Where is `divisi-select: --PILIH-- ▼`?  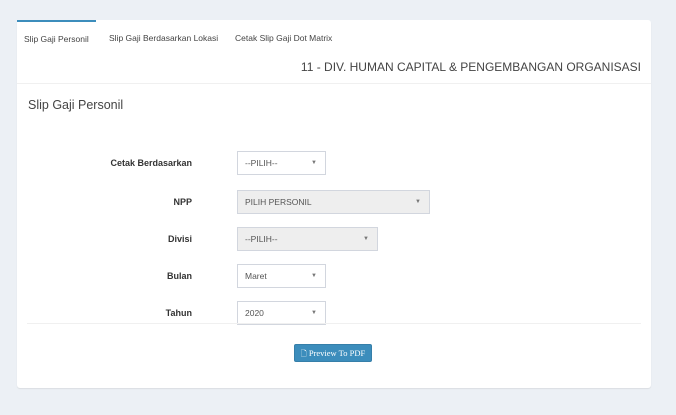 divisi-select: --PILIH-- ▼ is located at coordinates (307, 239).